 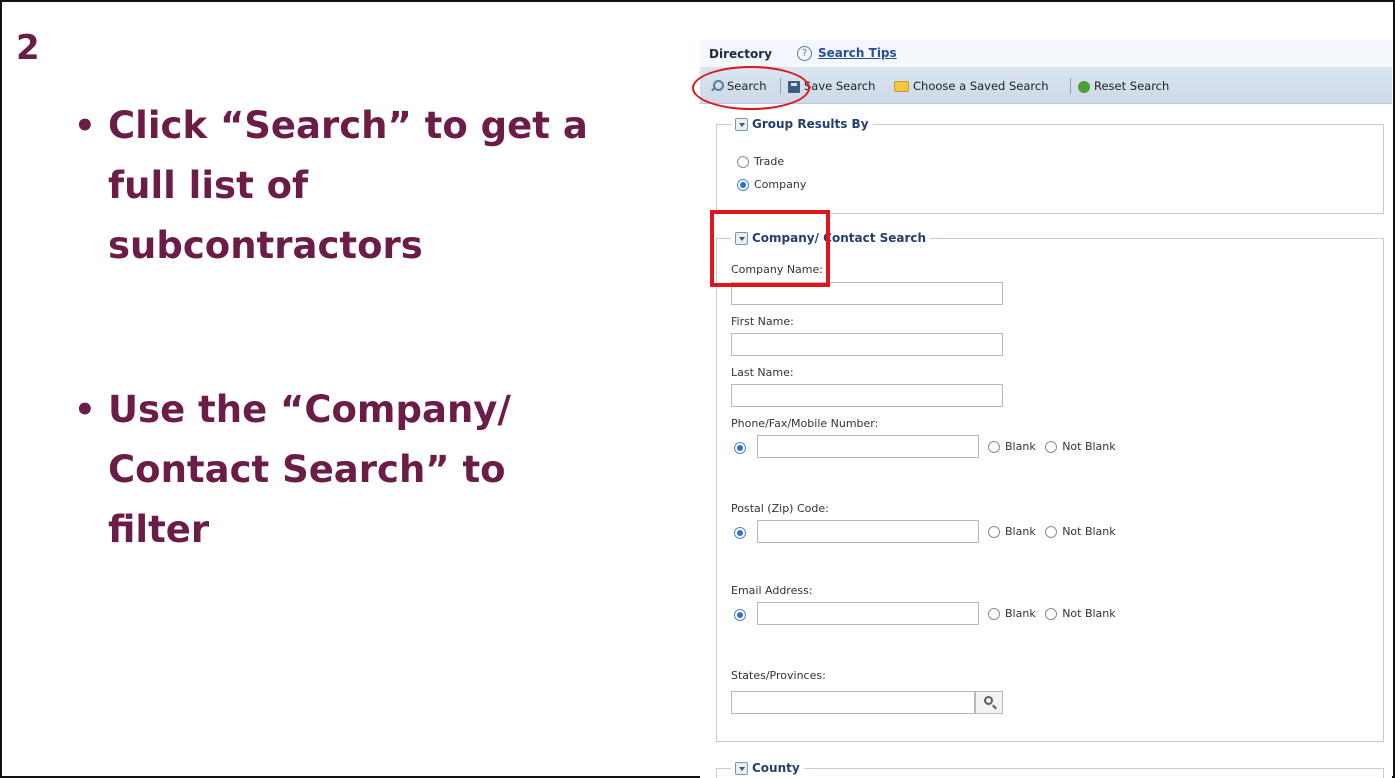 I want to click on search-button-label: Search, so click(x=747, y=86).